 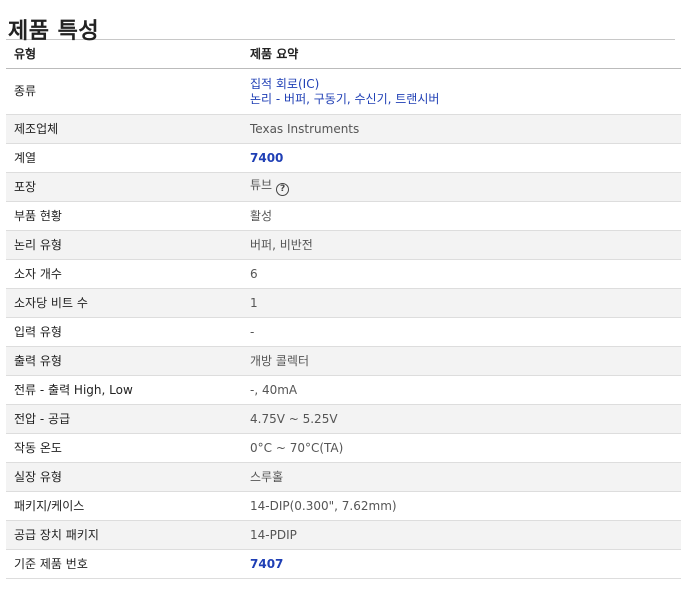 What do you see at coordinates (124, 564) in the screenshot?
I see `row-label: 기준 제품 번호` at bounding box center [124, 564].